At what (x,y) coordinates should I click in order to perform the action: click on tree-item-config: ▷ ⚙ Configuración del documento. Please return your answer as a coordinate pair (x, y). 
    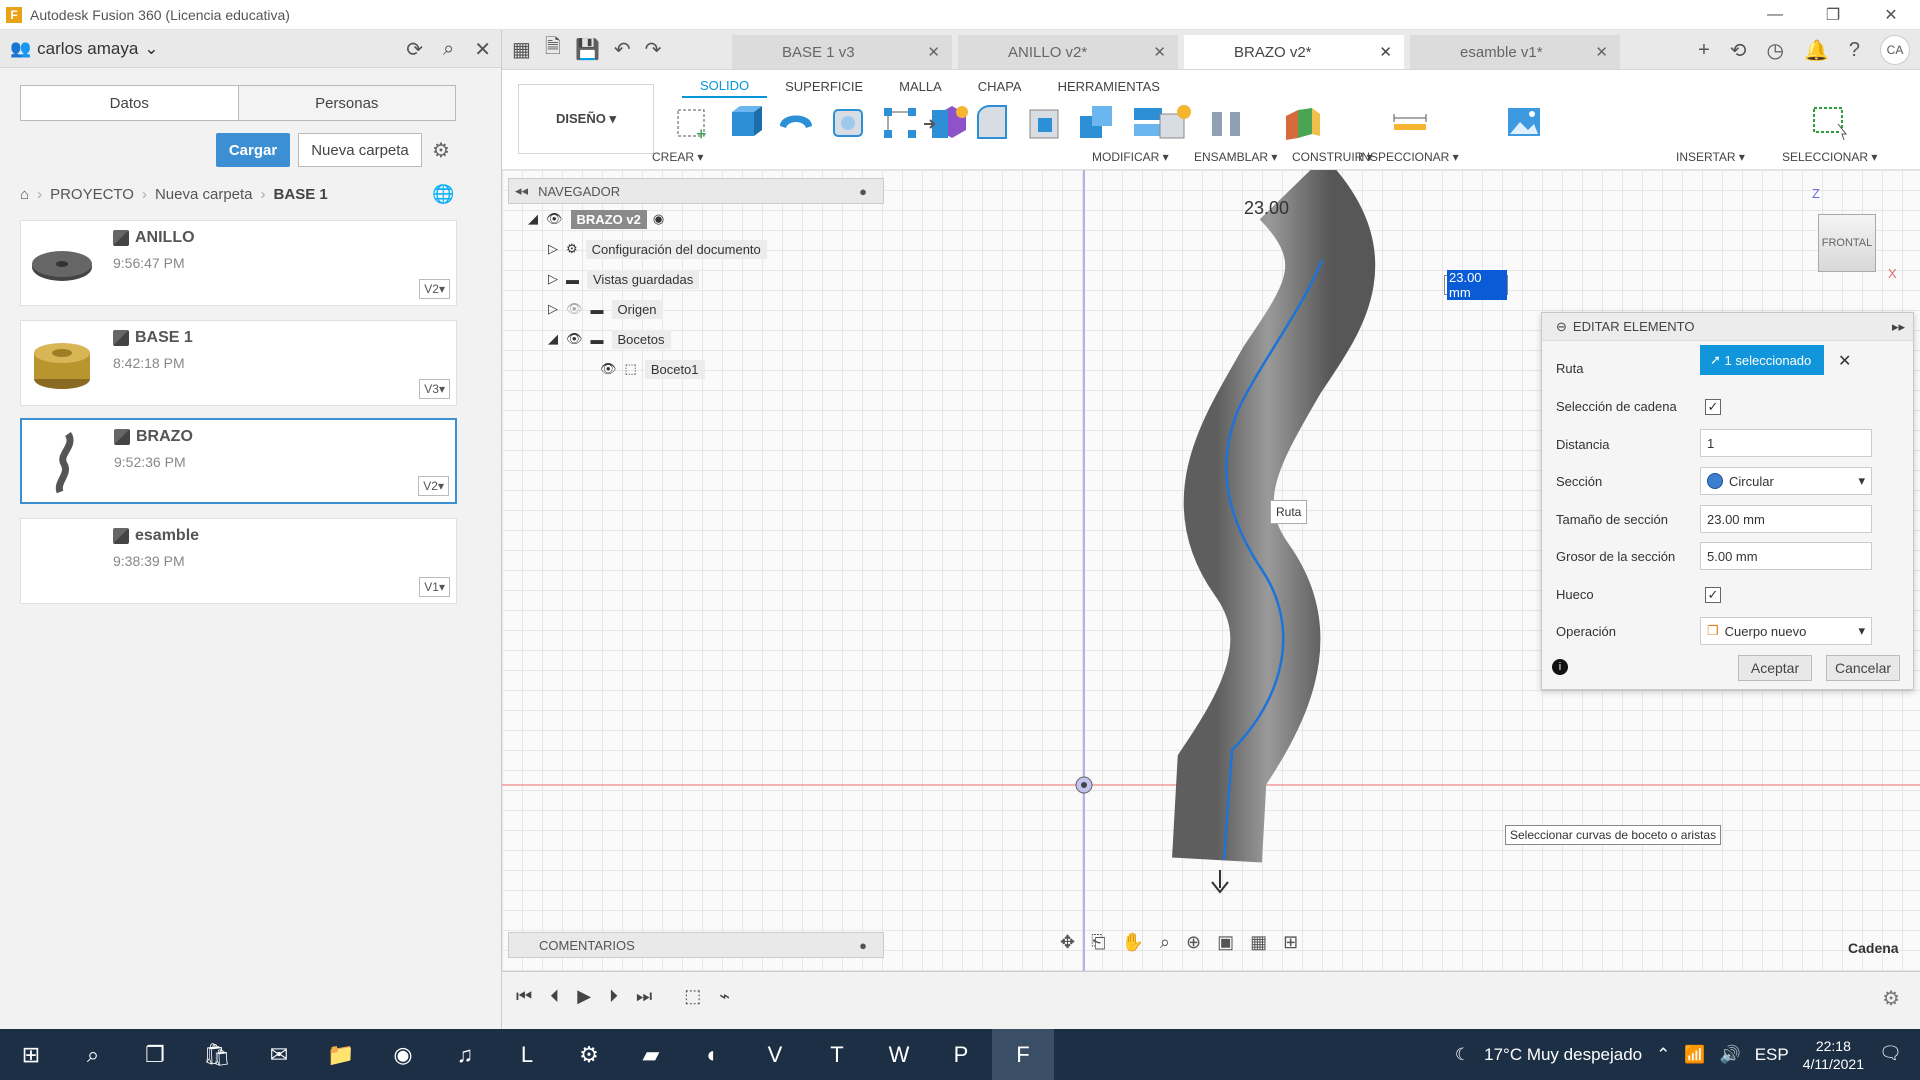
    Looking at the image, I should click on (696, 249).